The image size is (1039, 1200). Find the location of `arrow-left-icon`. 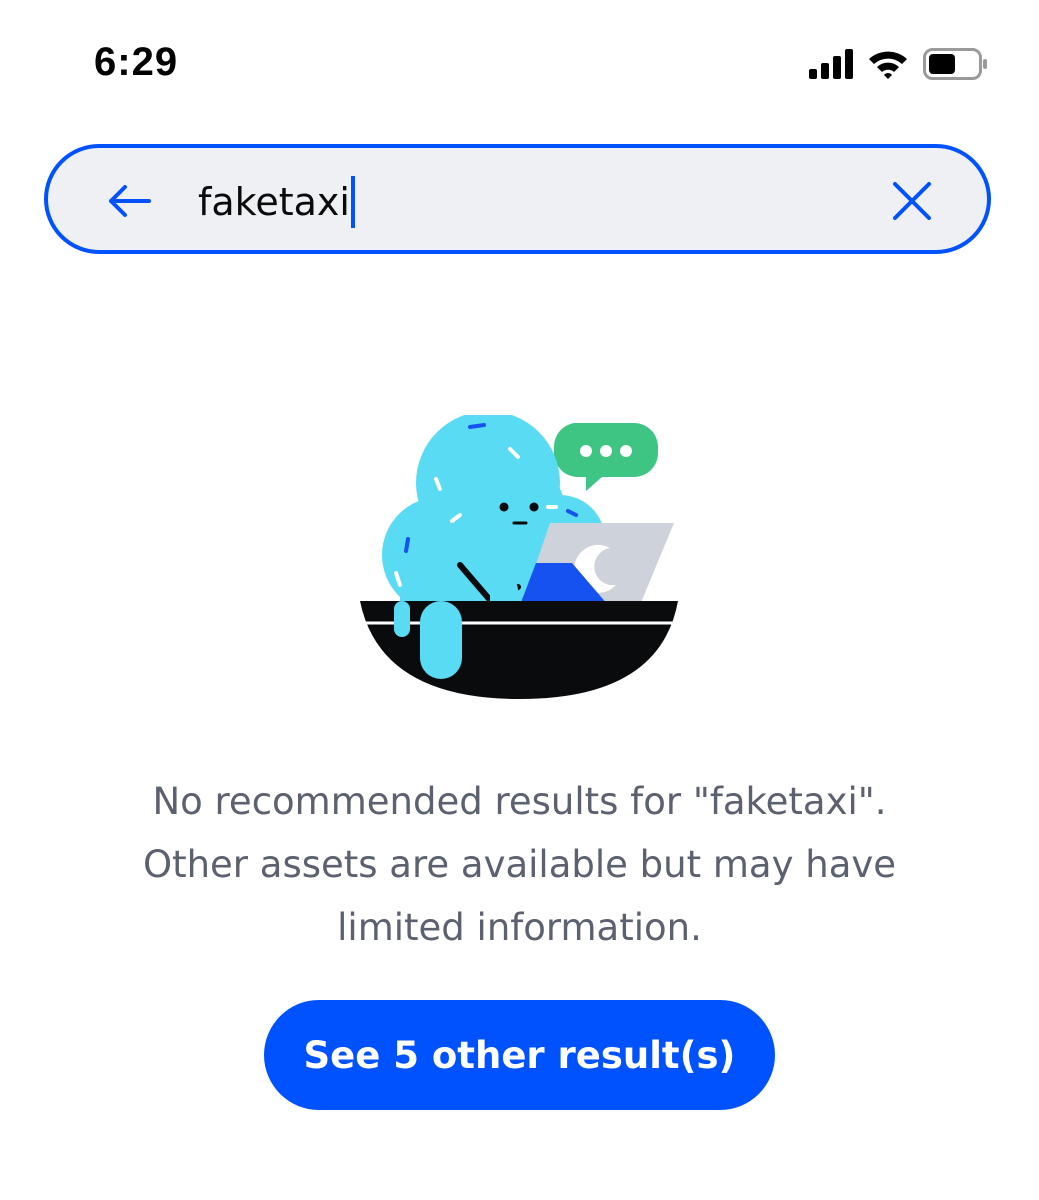

arrow-left-icon is located at coordinates (129, 203).